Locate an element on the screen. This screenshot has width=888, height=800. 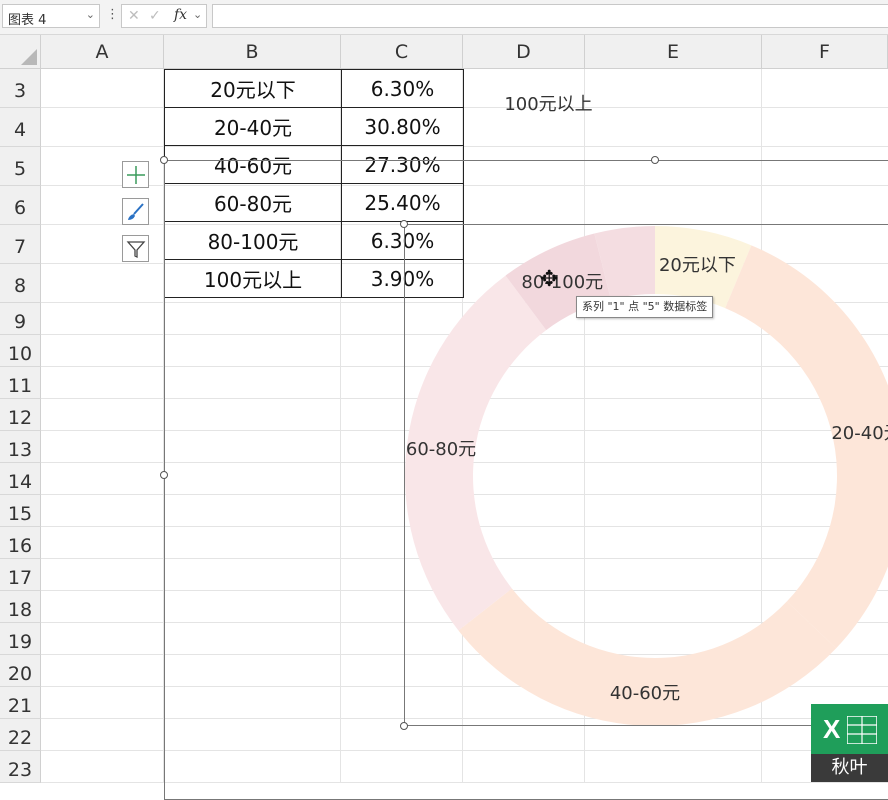
paintbrush-icon is located at coordinates (136, 211).